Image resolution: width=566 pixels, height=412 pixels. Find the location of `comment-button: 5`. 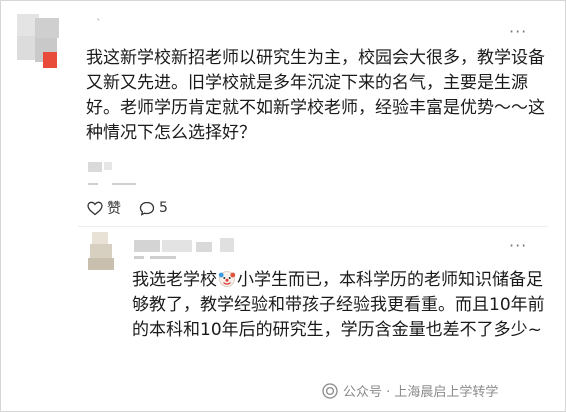

comment-button: 5 is located at coordinates (153, 208).